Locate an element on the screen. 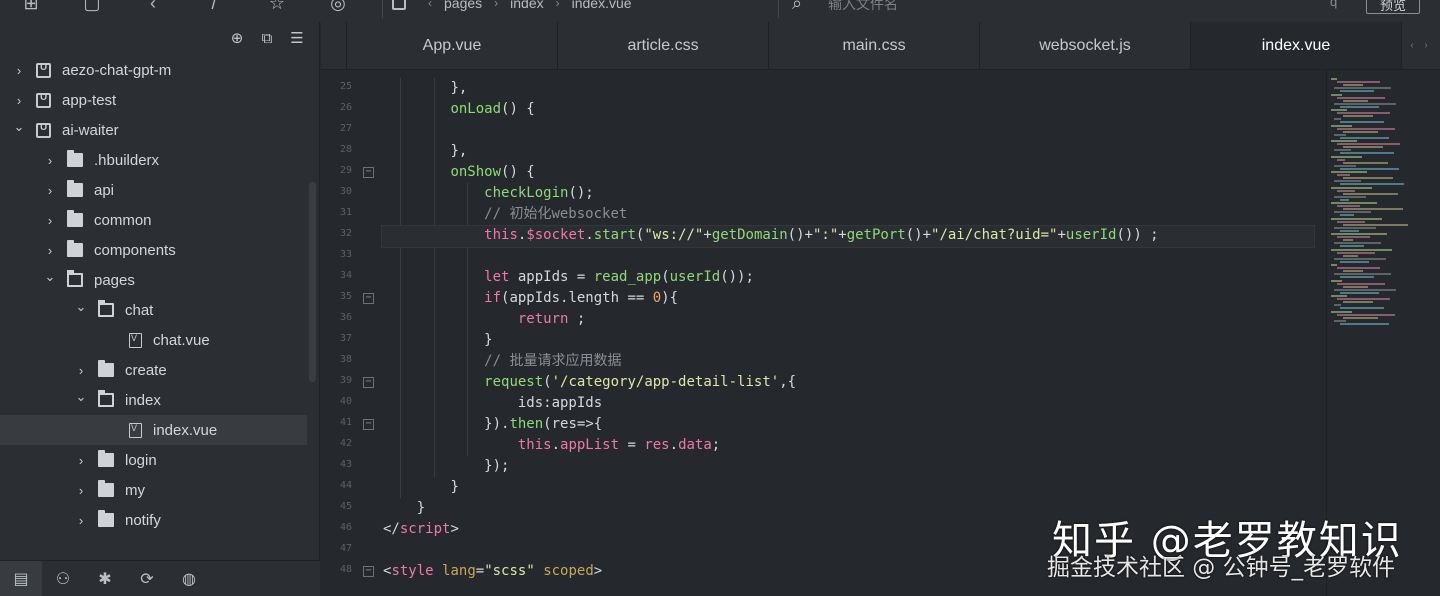 The width and height of the screenshot is (1440, 596). tree-item: ⌄ chat is located at coordinates (153, 310).